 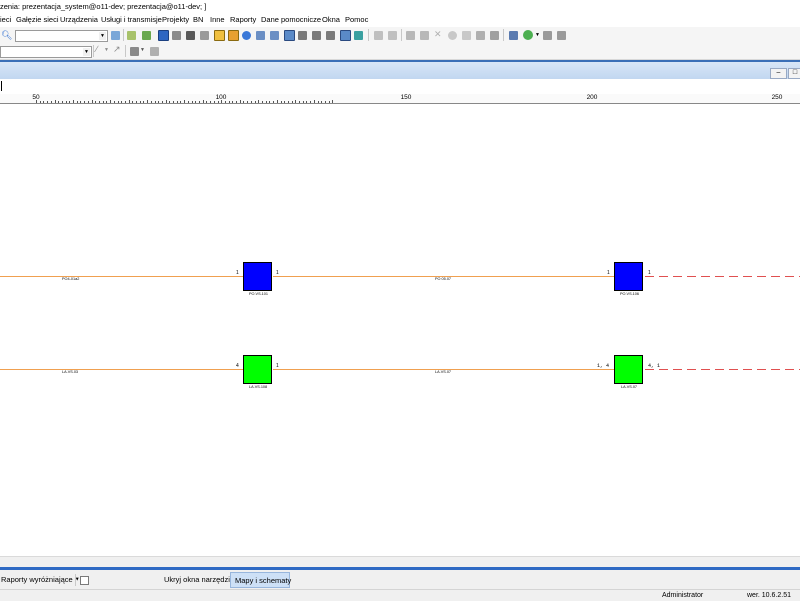 What do you see at coordinates (197, 579) in the screenshot?
I see `hide-tools-button: Ukryj okna narzędzi` at bounding box center [197, 579].